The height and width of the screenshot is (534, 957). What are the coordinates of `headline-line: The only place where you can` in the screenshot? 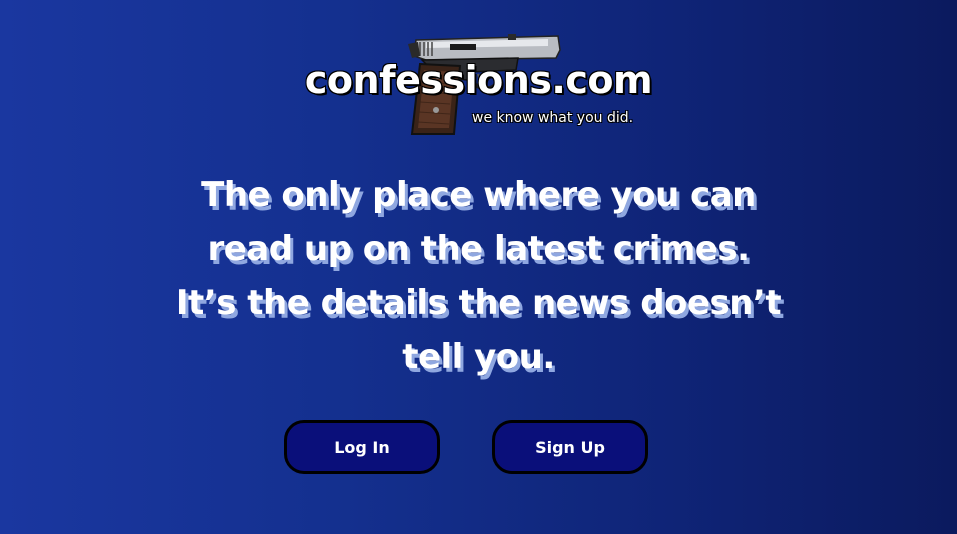 It's located at (478, 195).